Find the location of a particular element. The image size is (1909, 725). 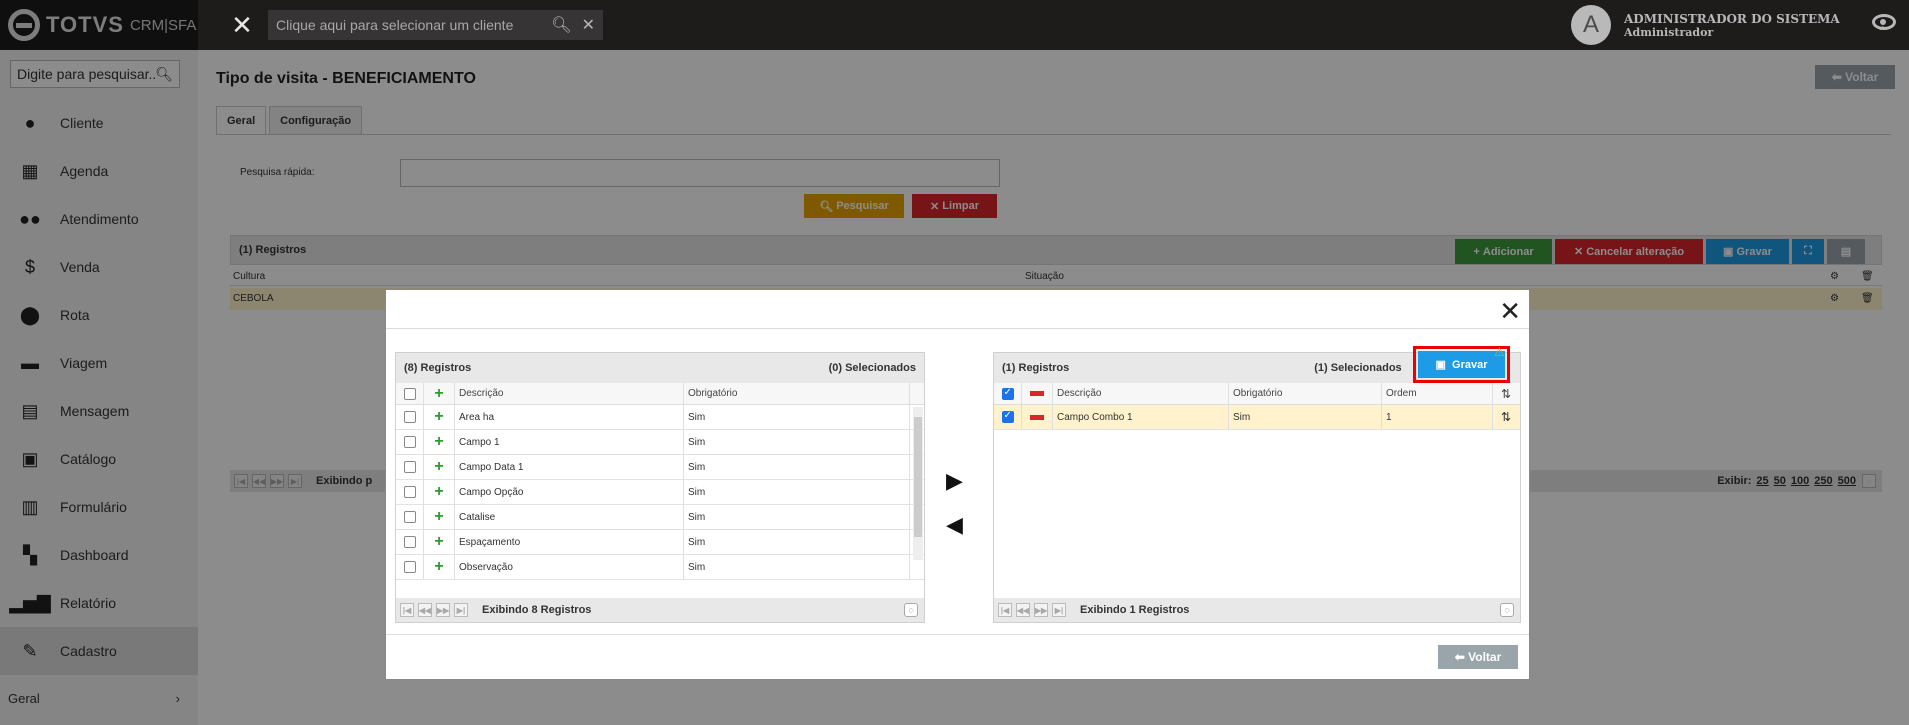

modal-footer-divider is located at coordinates (957, 634).